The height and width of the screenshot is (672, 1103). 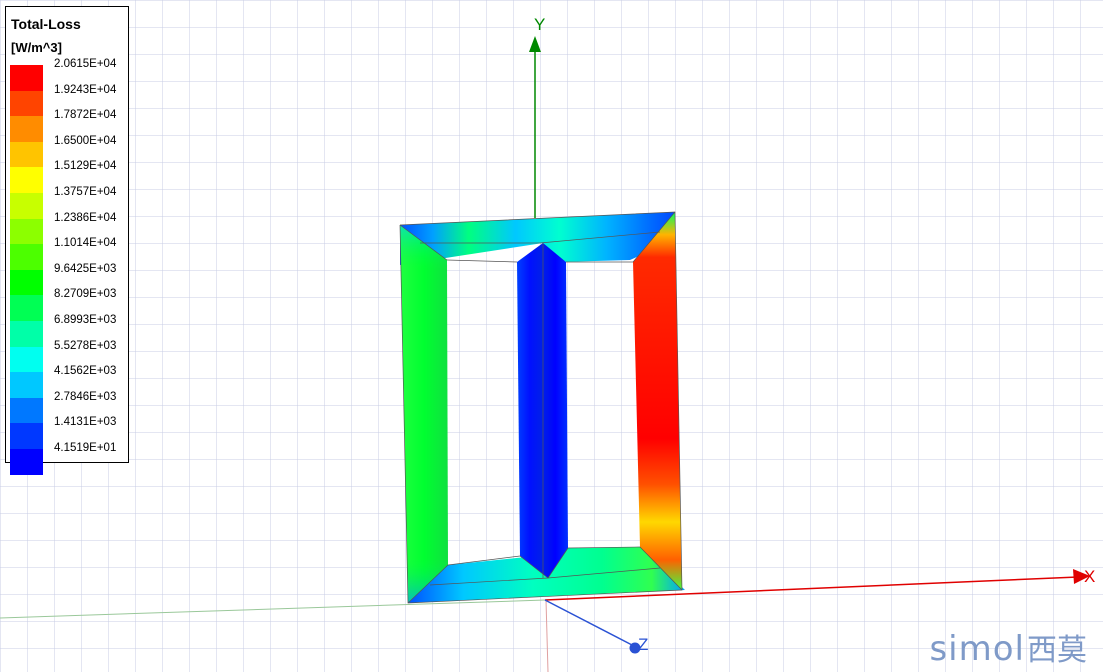 What do you see at coordinates (85, 64) in the screenshot?
I see `legend-tick-label: 2.0615E+04` at bounding box center [85, 64].